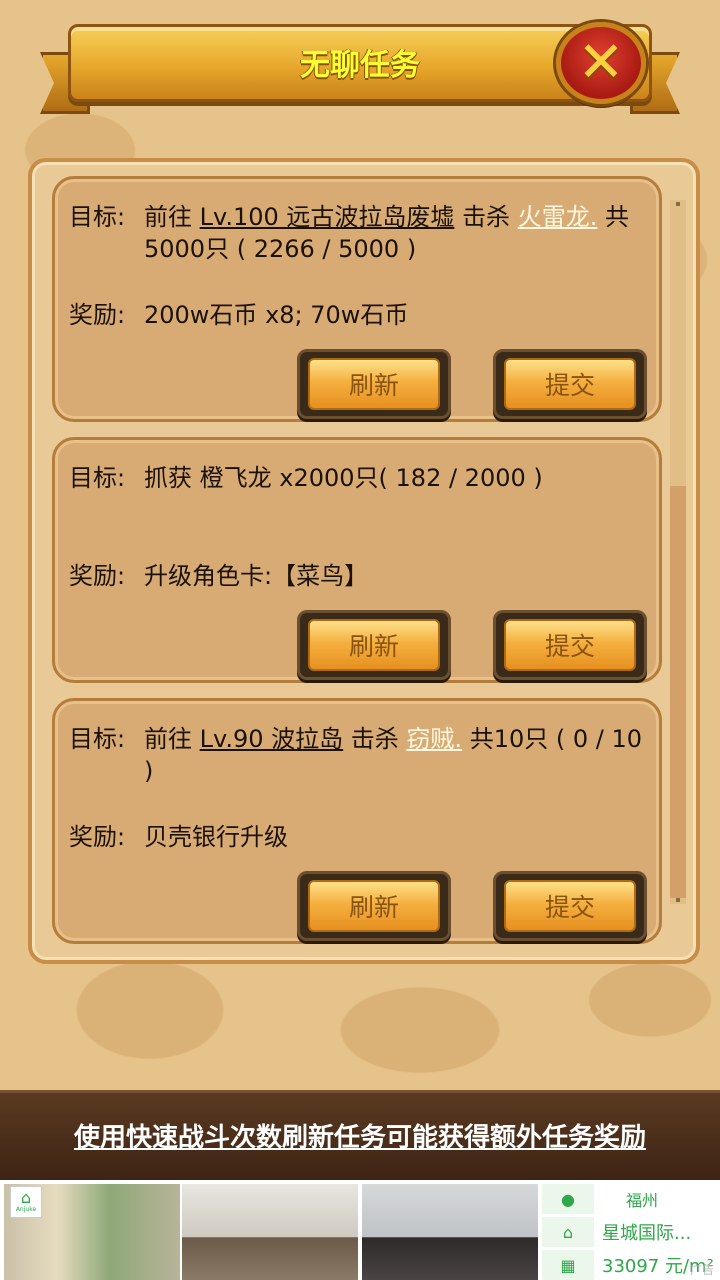 The image size is (720, 1280). I want to click on close-button: ✕, so click(601, 63).